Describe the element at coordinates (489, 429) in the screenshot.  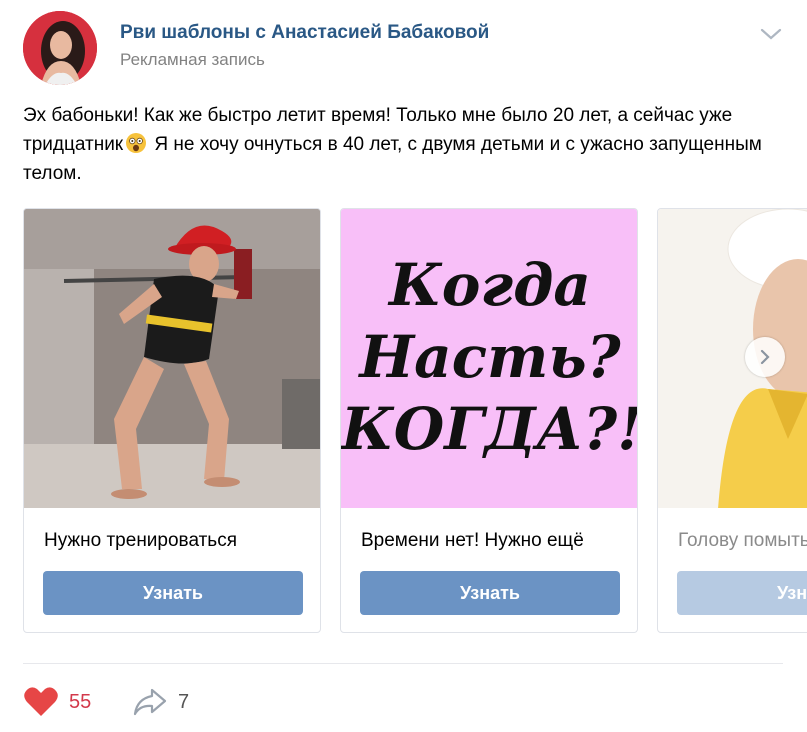
I see `poster-line-3: КОГДА?!` at that location.